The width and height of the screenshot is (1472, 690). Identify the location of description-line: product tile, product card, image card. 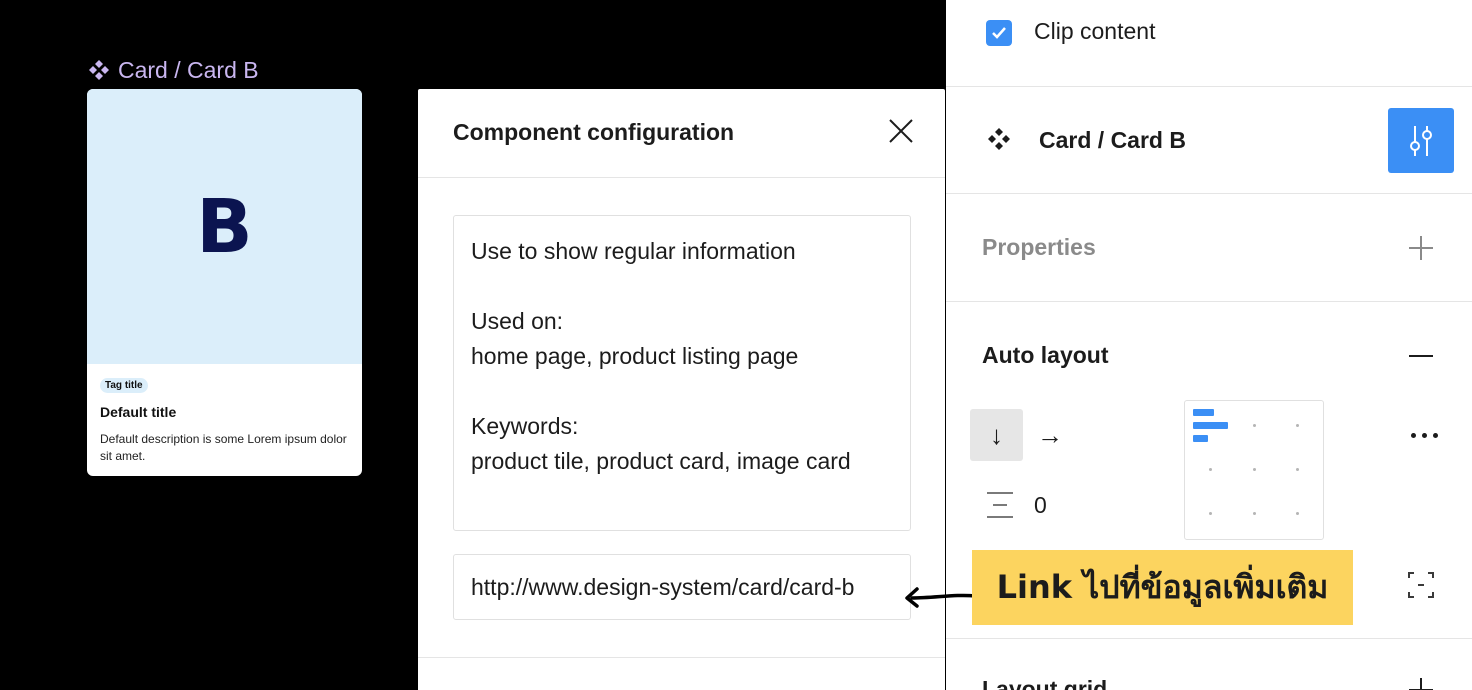
(661, 461).